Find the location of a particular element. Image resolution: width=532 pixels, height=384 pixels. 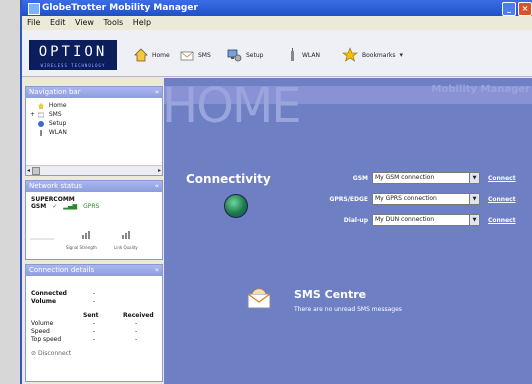

logo-tagline: WIRELESS TECHNOLOGY is located at coordinates (73, 65).